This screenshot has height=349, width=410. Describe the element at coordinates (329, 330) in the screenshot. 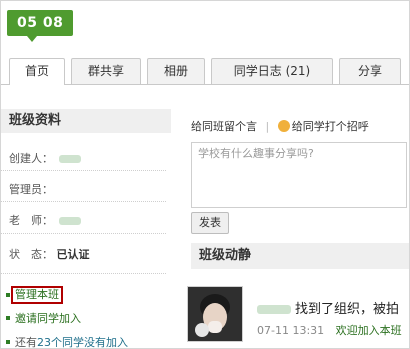

I see `feed-item-meta: 07-11 13:31 欢迎加入本班` at that location.